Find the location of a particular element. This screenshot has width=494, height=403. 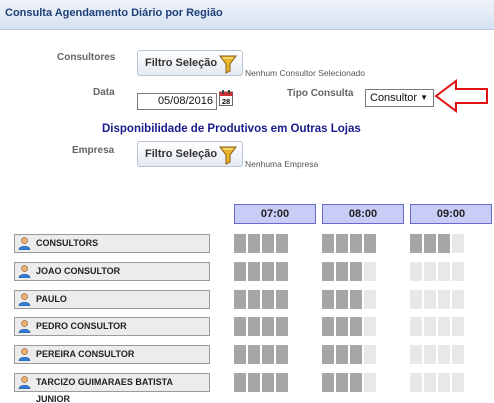

consultant-row: PAULO is located at coordinates (112, 299).